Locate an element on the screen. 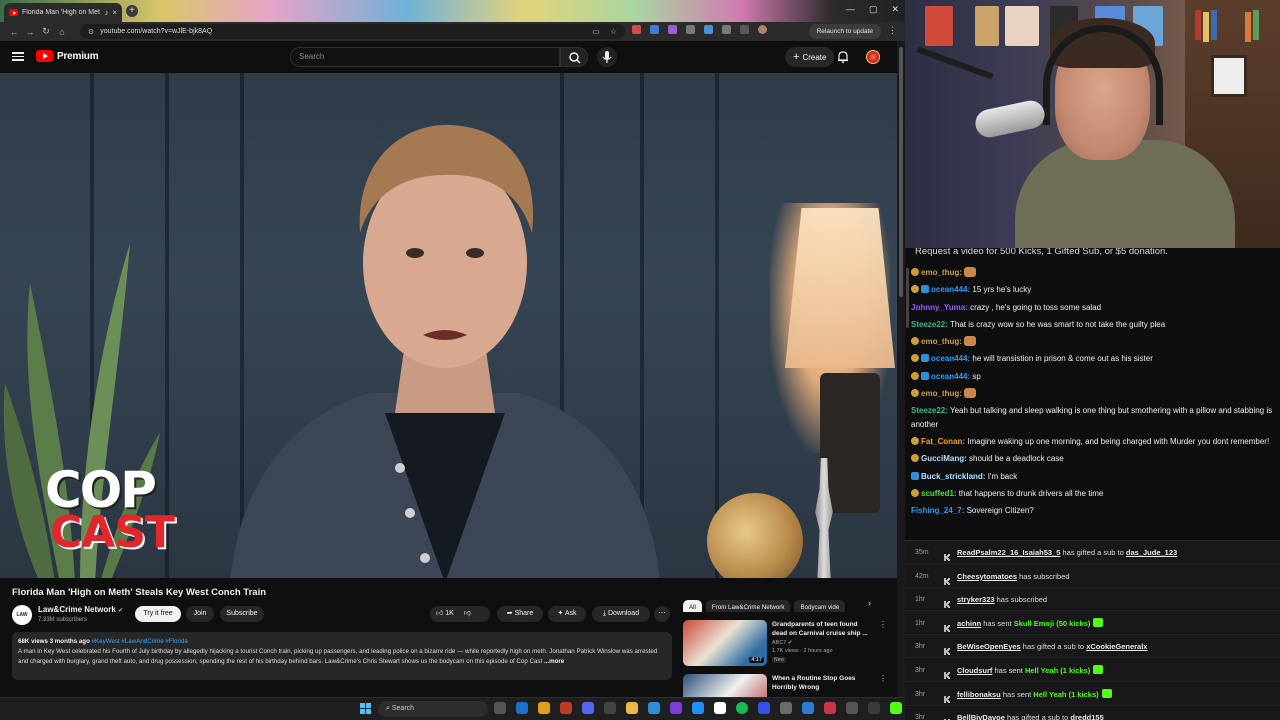 The height and width of the screenshot is (720, 1280). bookmark-star-icon: ☆ is located at coordinates (613, 31).